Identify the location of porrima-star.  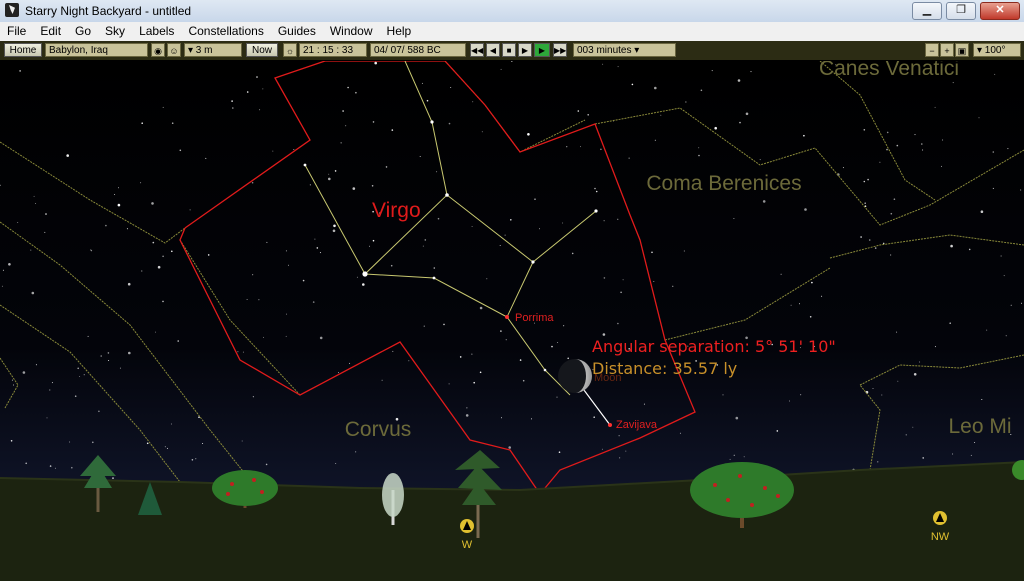
(507, 317).